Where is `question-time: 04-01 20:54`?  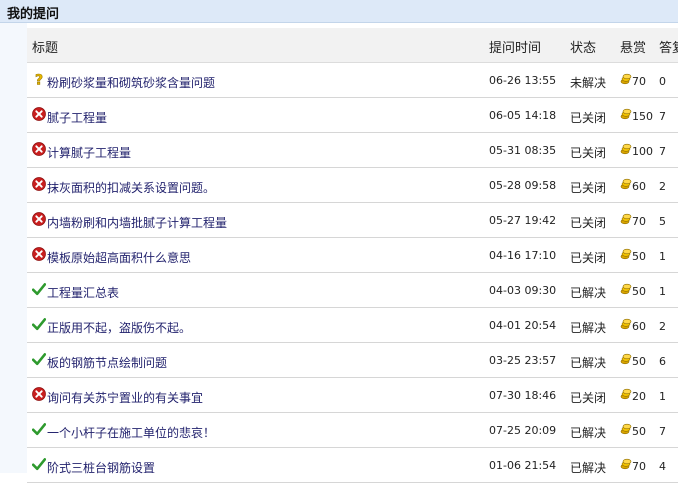 question-time: 04-01 20:54 is located at coordinates (523, 325).